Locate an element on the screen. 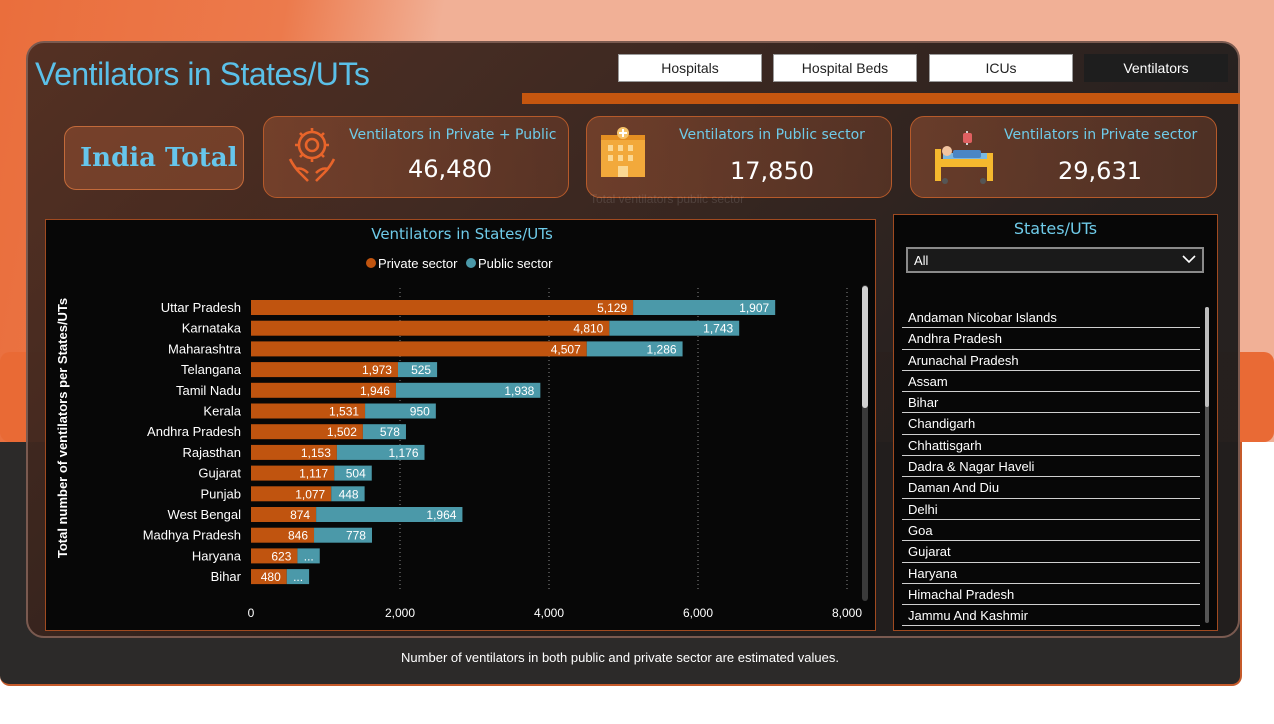  kpi-card-private: Ventilators in Private sector 29,631 is located at coordinates (1063, 157).